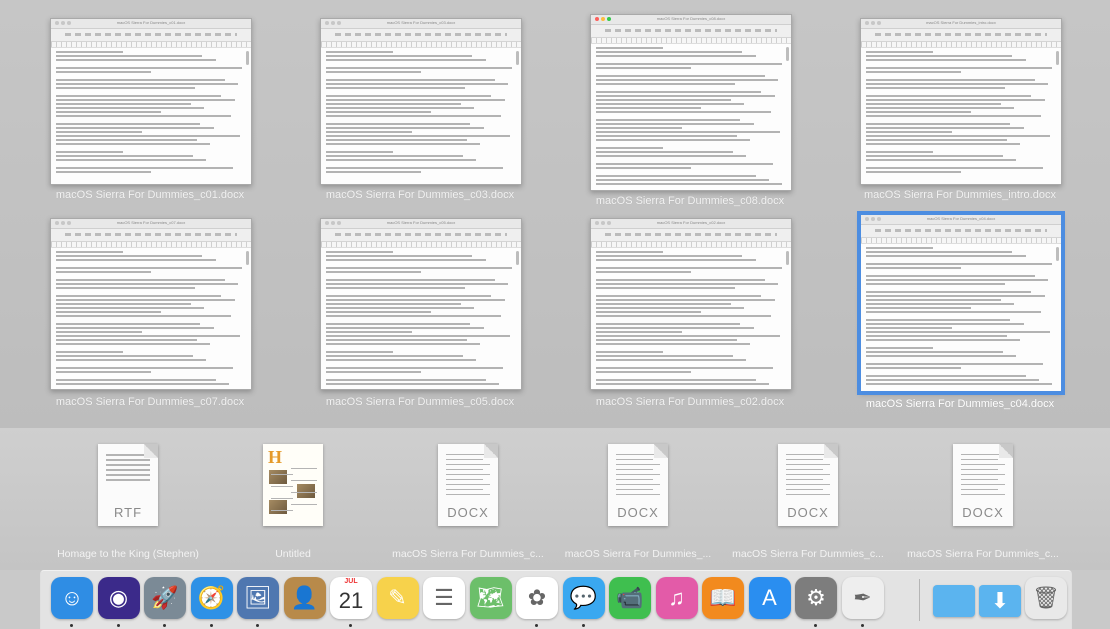 The height and width of the screenshot is (629, 1110). Describe the element at coordinates (420, 402) in the screenshot. I see `window-label: macOS Sierra For Dummies_c05.docx` at that location.